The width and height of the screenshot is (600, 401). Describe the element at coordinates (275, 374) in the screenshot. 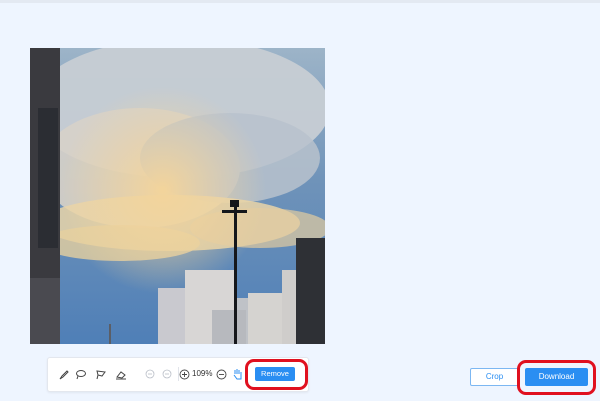

I see `remove-button: Remove` at that location.